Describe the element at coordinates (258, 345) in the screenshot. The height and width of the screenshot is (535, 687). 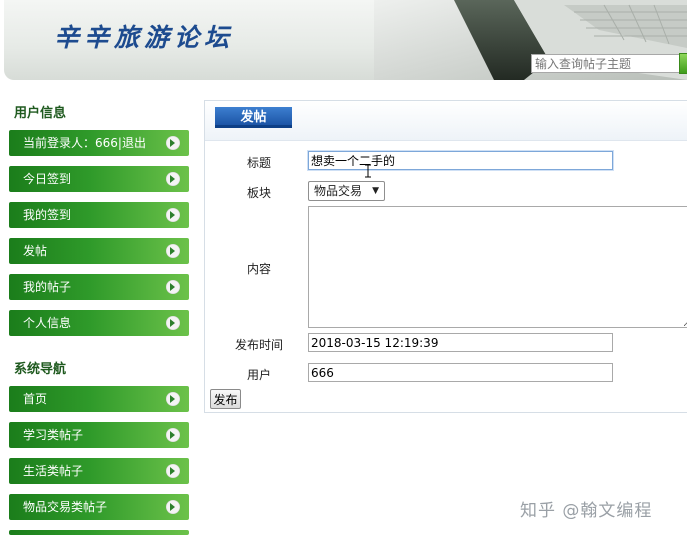
I see `publish-time-label: 发布时间` at that location.